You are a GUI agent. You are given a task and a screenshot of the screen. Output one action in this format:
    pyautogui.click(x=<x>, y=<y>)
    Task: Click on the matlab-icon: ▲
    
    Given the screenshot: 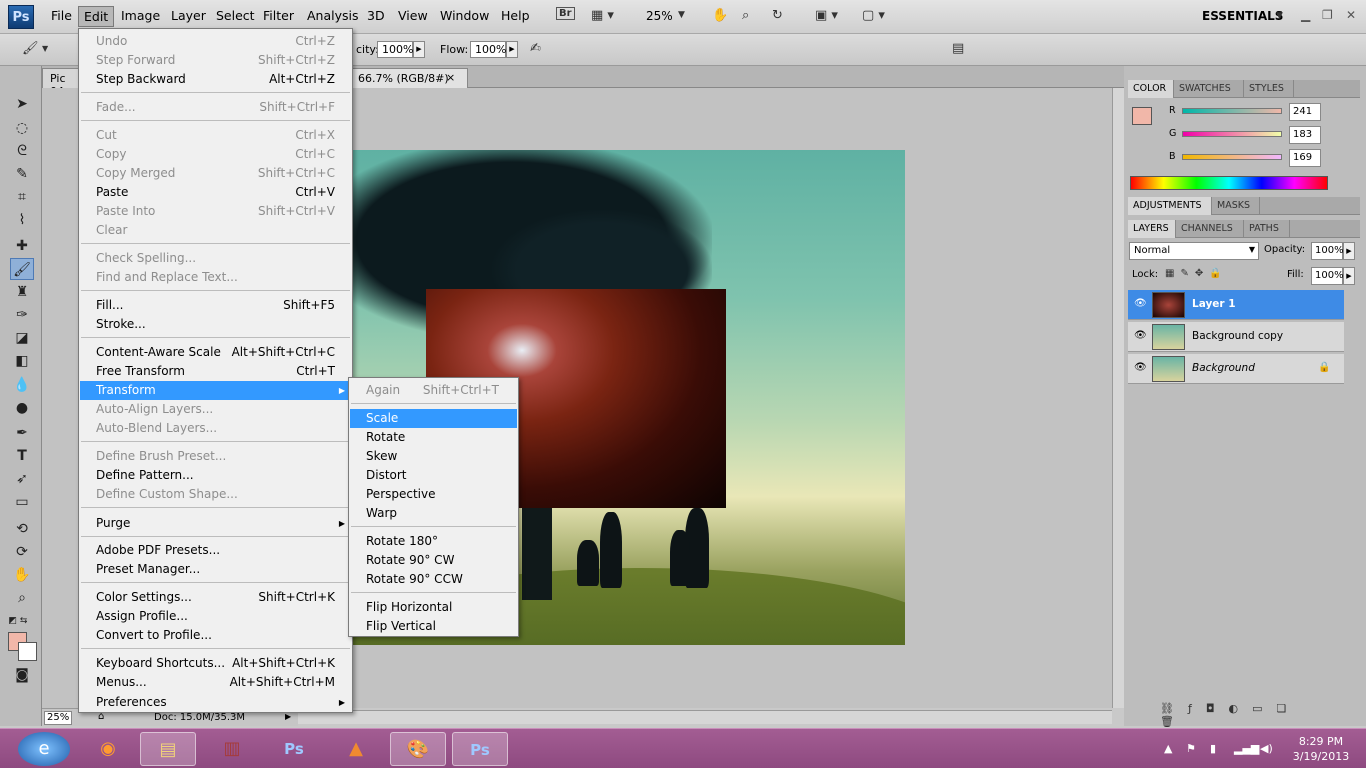 What is the action you would take?
    pyautogui.click(x=356, y=749)
    